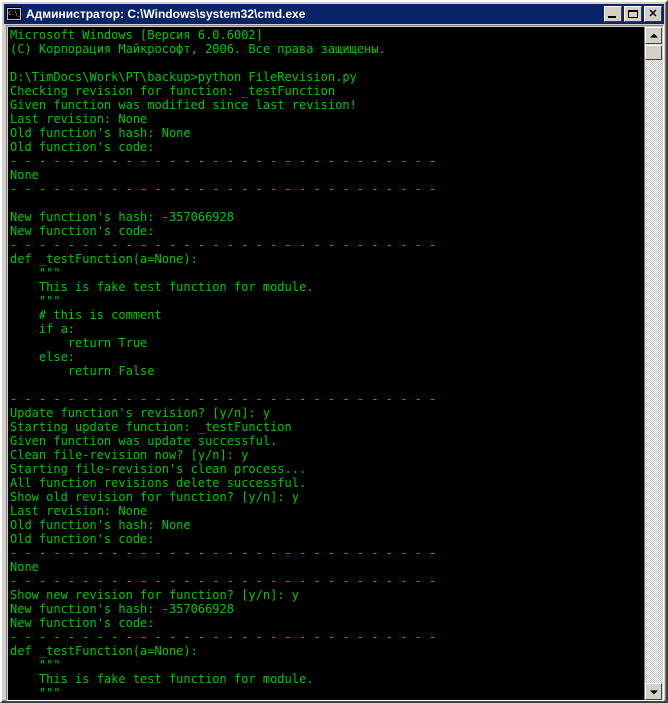  Describe the element at coordinates (136, 35) in the screenshot. I see `console-line: Microsoft Windows [Версия 6.0.6002]` at that location.